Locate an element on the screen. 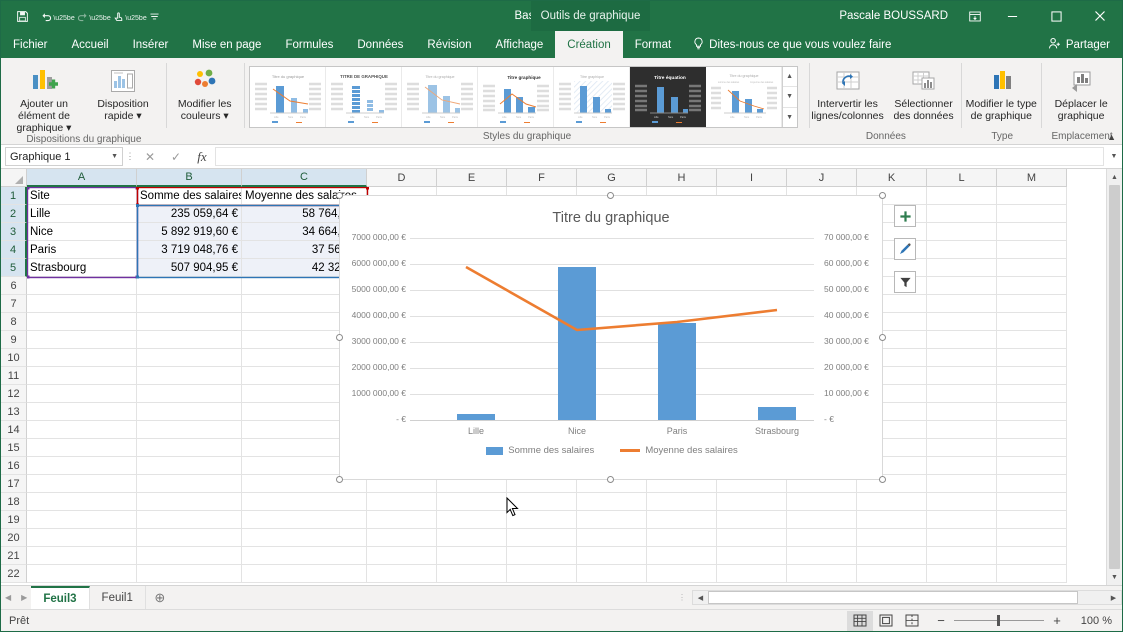 This screenshot has width=1123, height=632. cell-F18 is located at coordinates (542, 502).